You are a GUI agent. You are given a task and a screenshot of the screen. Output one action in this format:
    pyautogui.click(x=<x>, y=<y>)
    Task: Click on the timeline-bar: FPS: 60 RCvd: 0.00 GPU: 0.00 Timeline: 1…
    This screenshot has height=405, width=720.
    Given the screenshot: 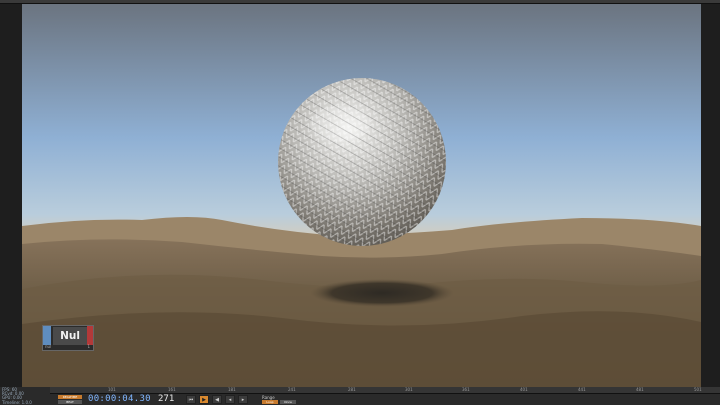 What is the action you would take?
    pyautogui.click(x=360, y=396)
    